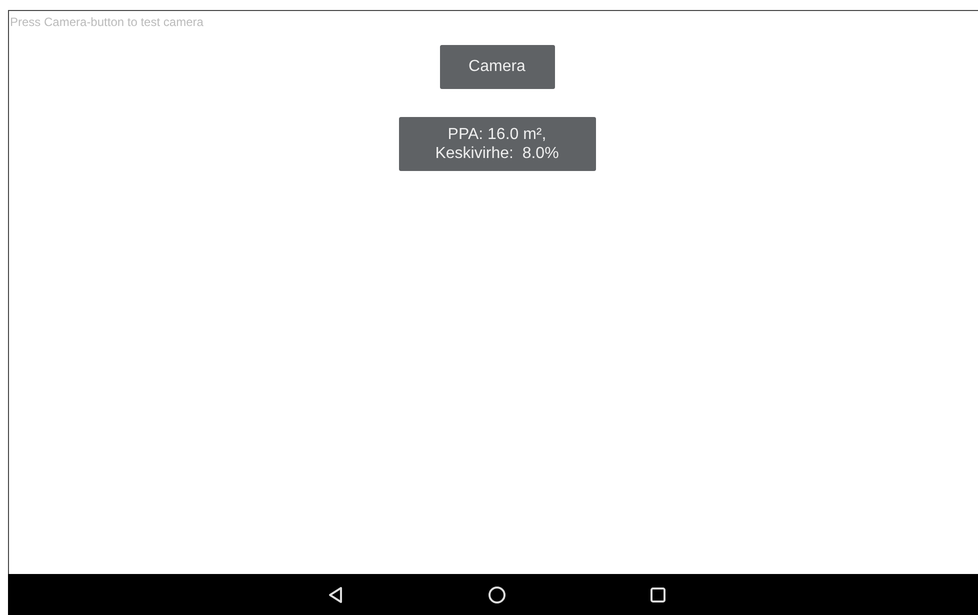  I want to click on result-text: Keskivirhe: 8.0%, so click(497, 153).